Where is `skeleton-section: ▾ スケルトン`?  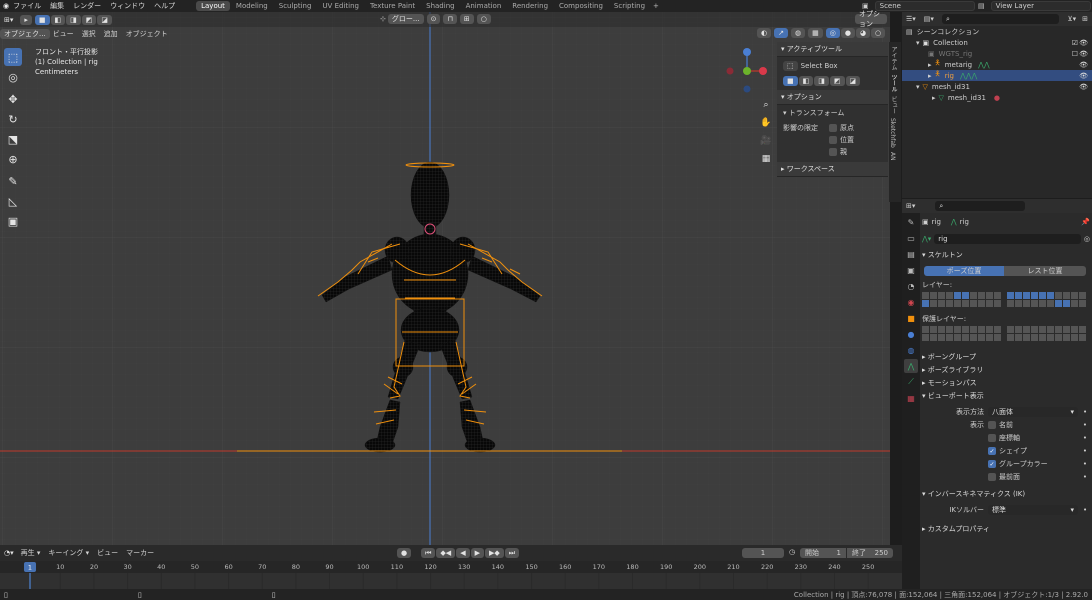 skeleton-section: ▾ スケルトン is located at coordinates (1006, 256).